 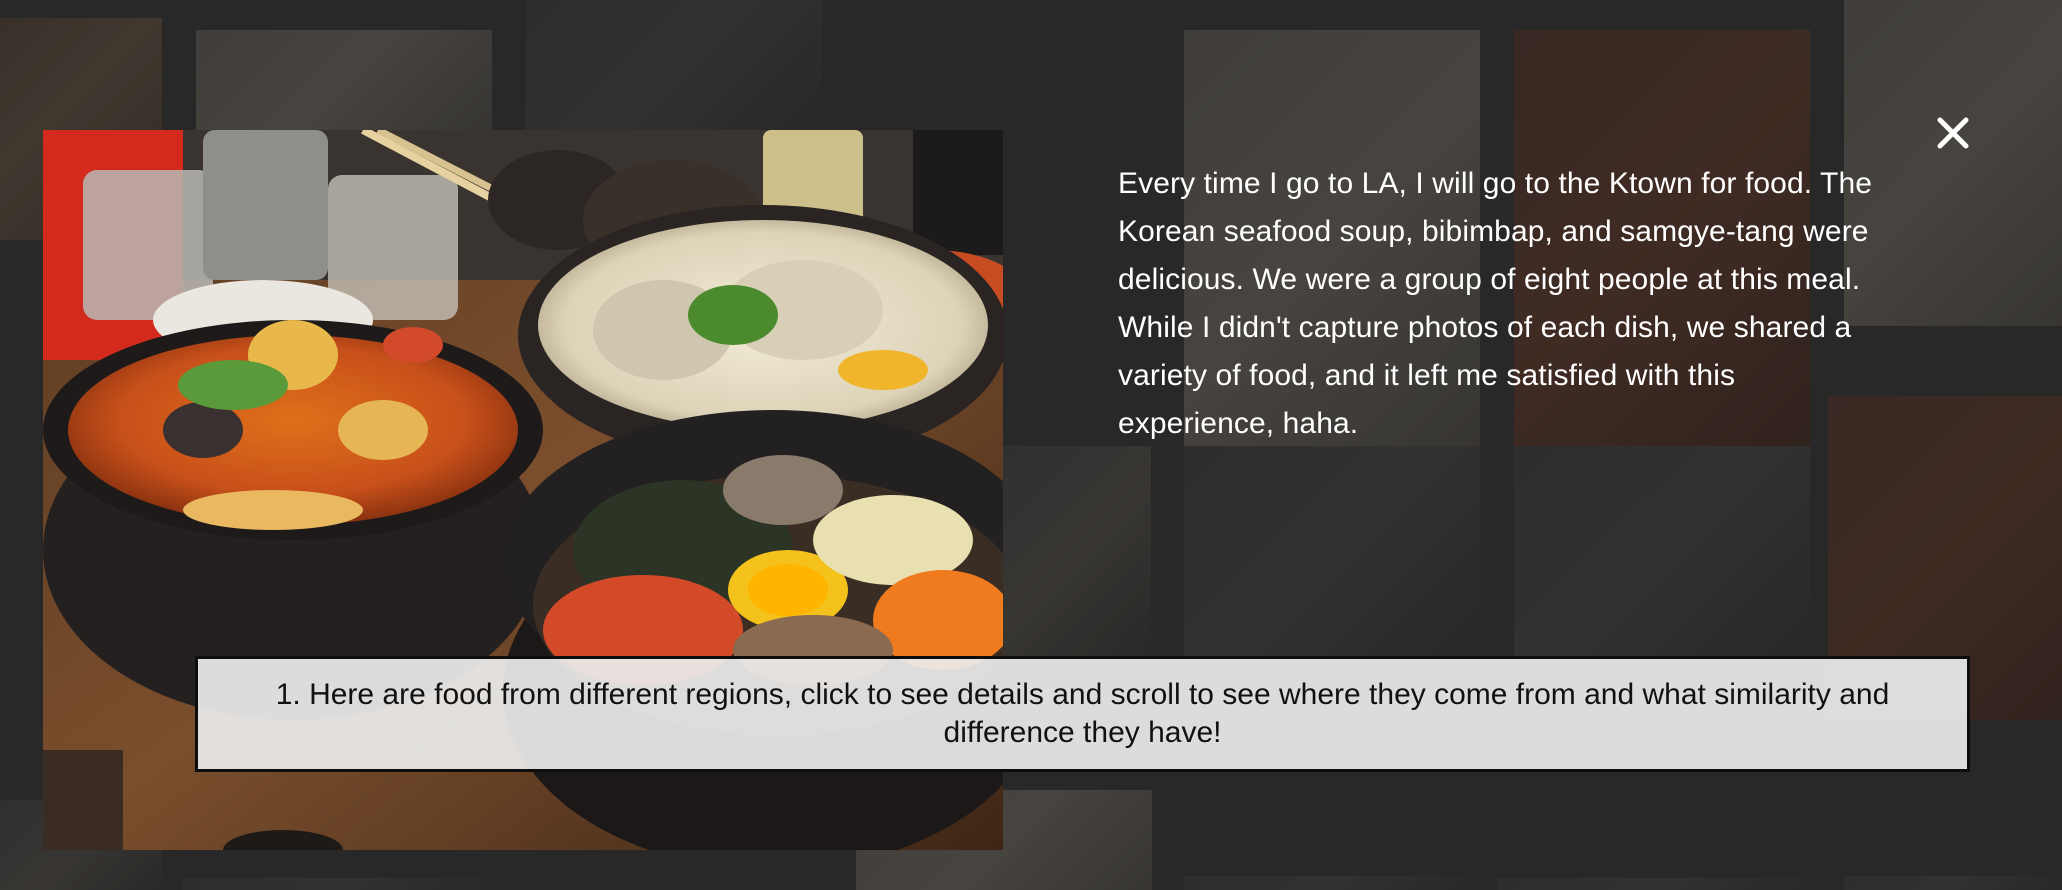 I want to click on close-icon, so click(x=1953, y=133).